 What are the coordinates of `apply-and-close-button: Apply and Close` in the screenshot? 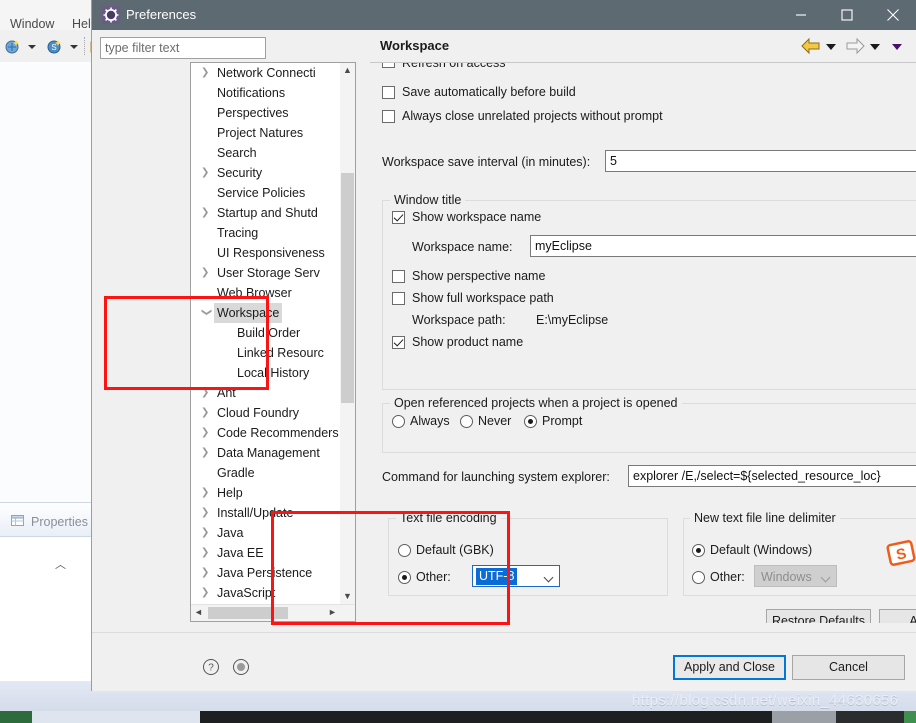 It's located at (729, 667).